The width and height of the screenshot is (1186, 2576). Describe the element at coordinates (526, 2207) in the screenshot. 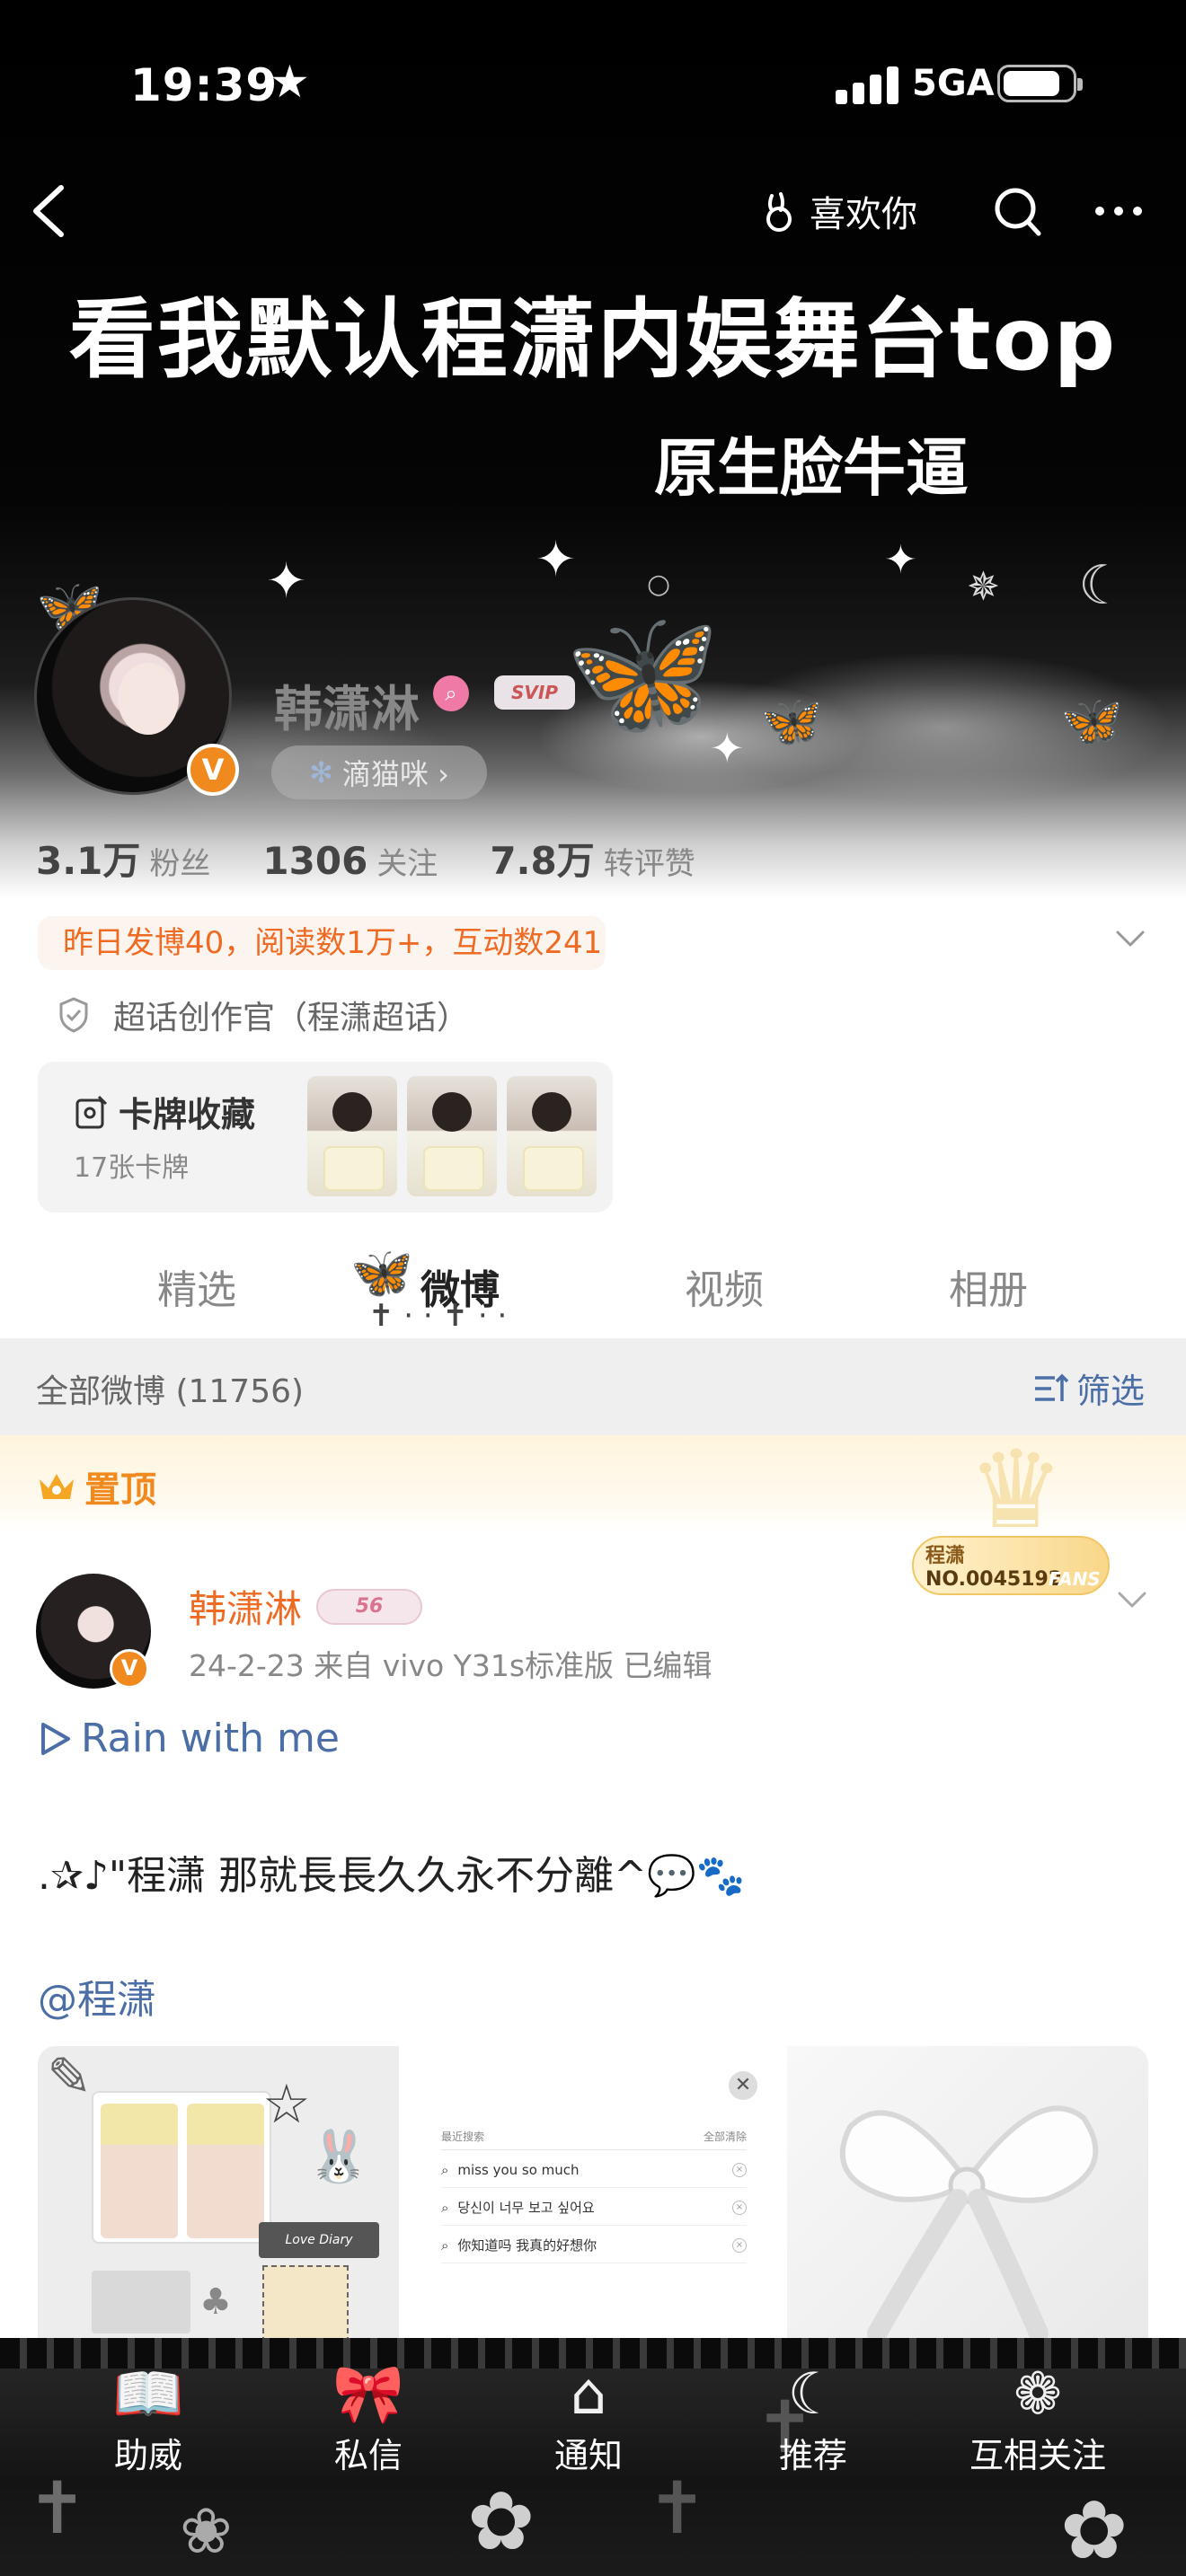

I see `recent-search-text: 당신이 너무 보고 싶어요` at that location.